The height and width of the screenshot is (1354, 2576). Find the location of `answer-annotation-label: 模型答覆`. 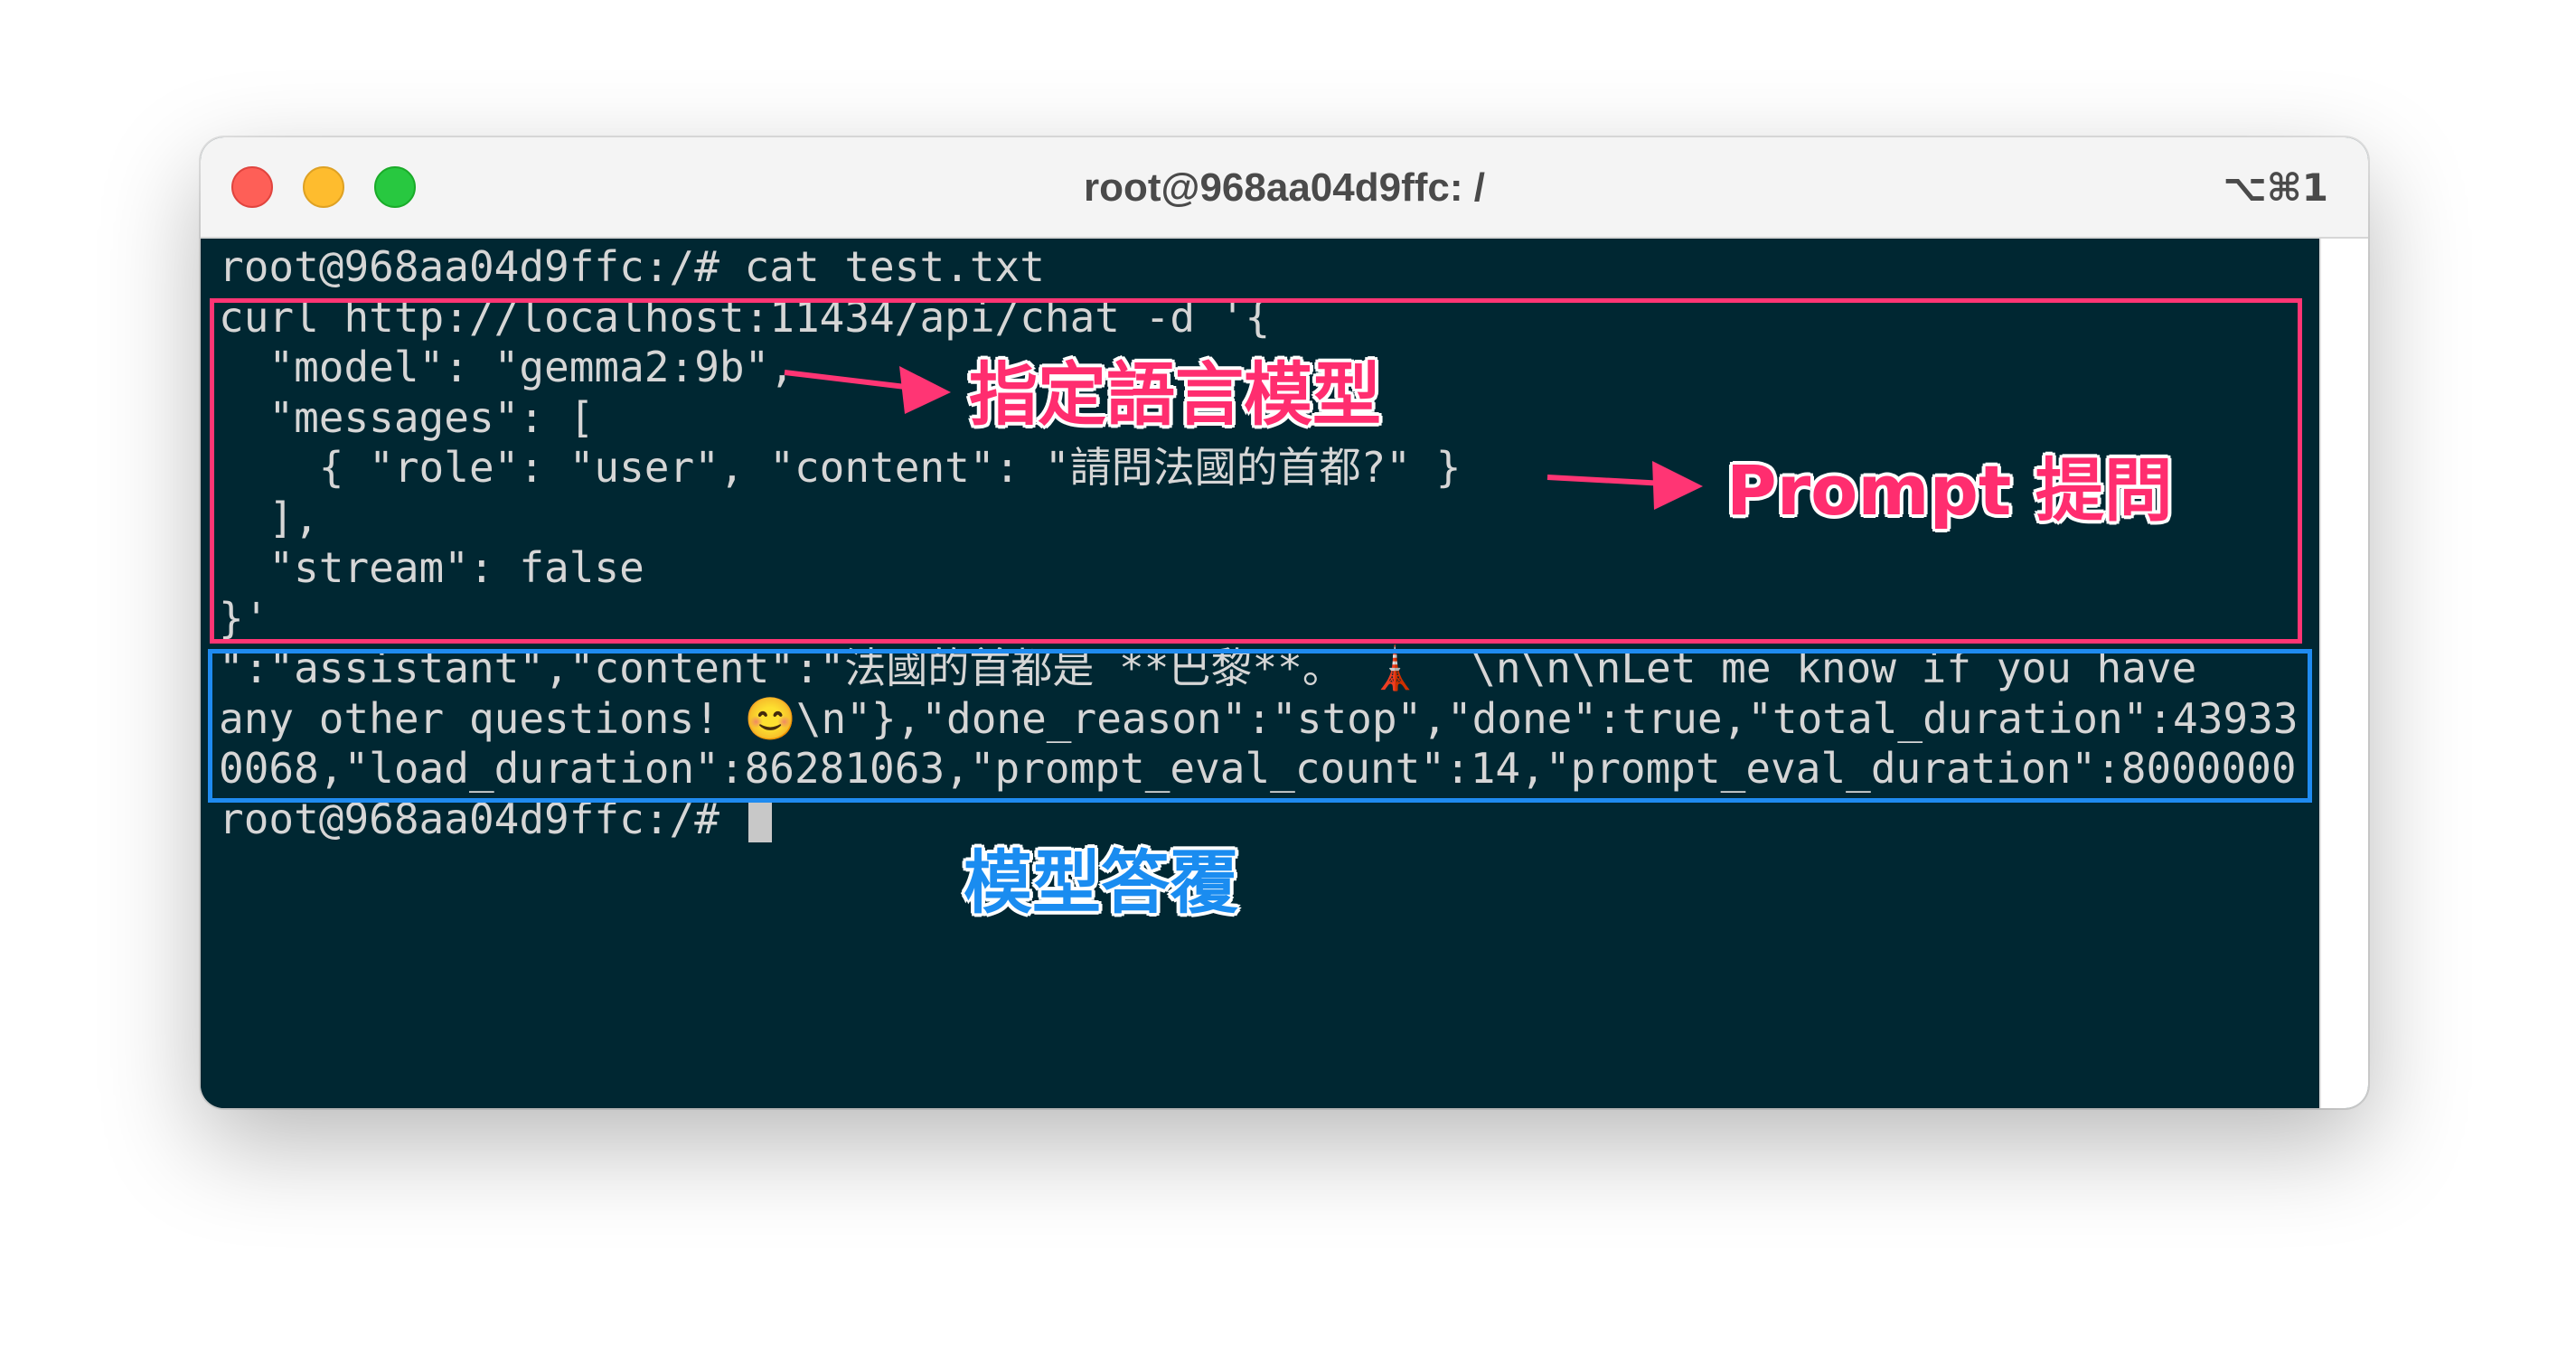

answer-annotation-label: 模型答覆 is located at coordinates (1101, 882).